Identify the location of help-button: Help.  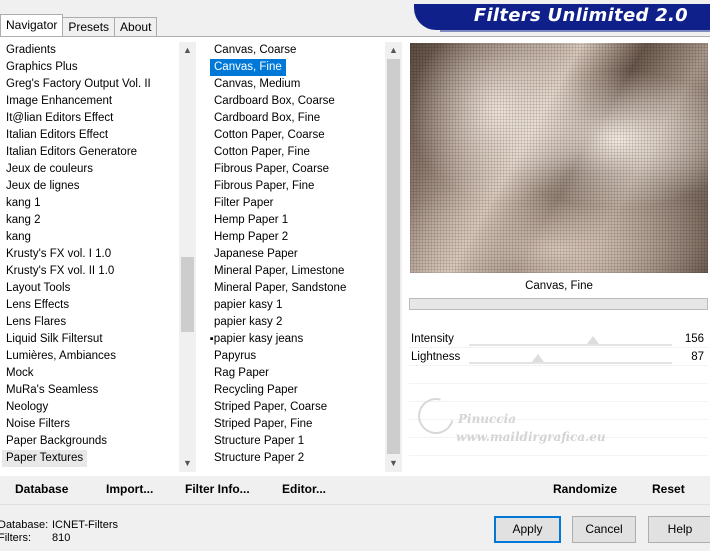
(679, 529).